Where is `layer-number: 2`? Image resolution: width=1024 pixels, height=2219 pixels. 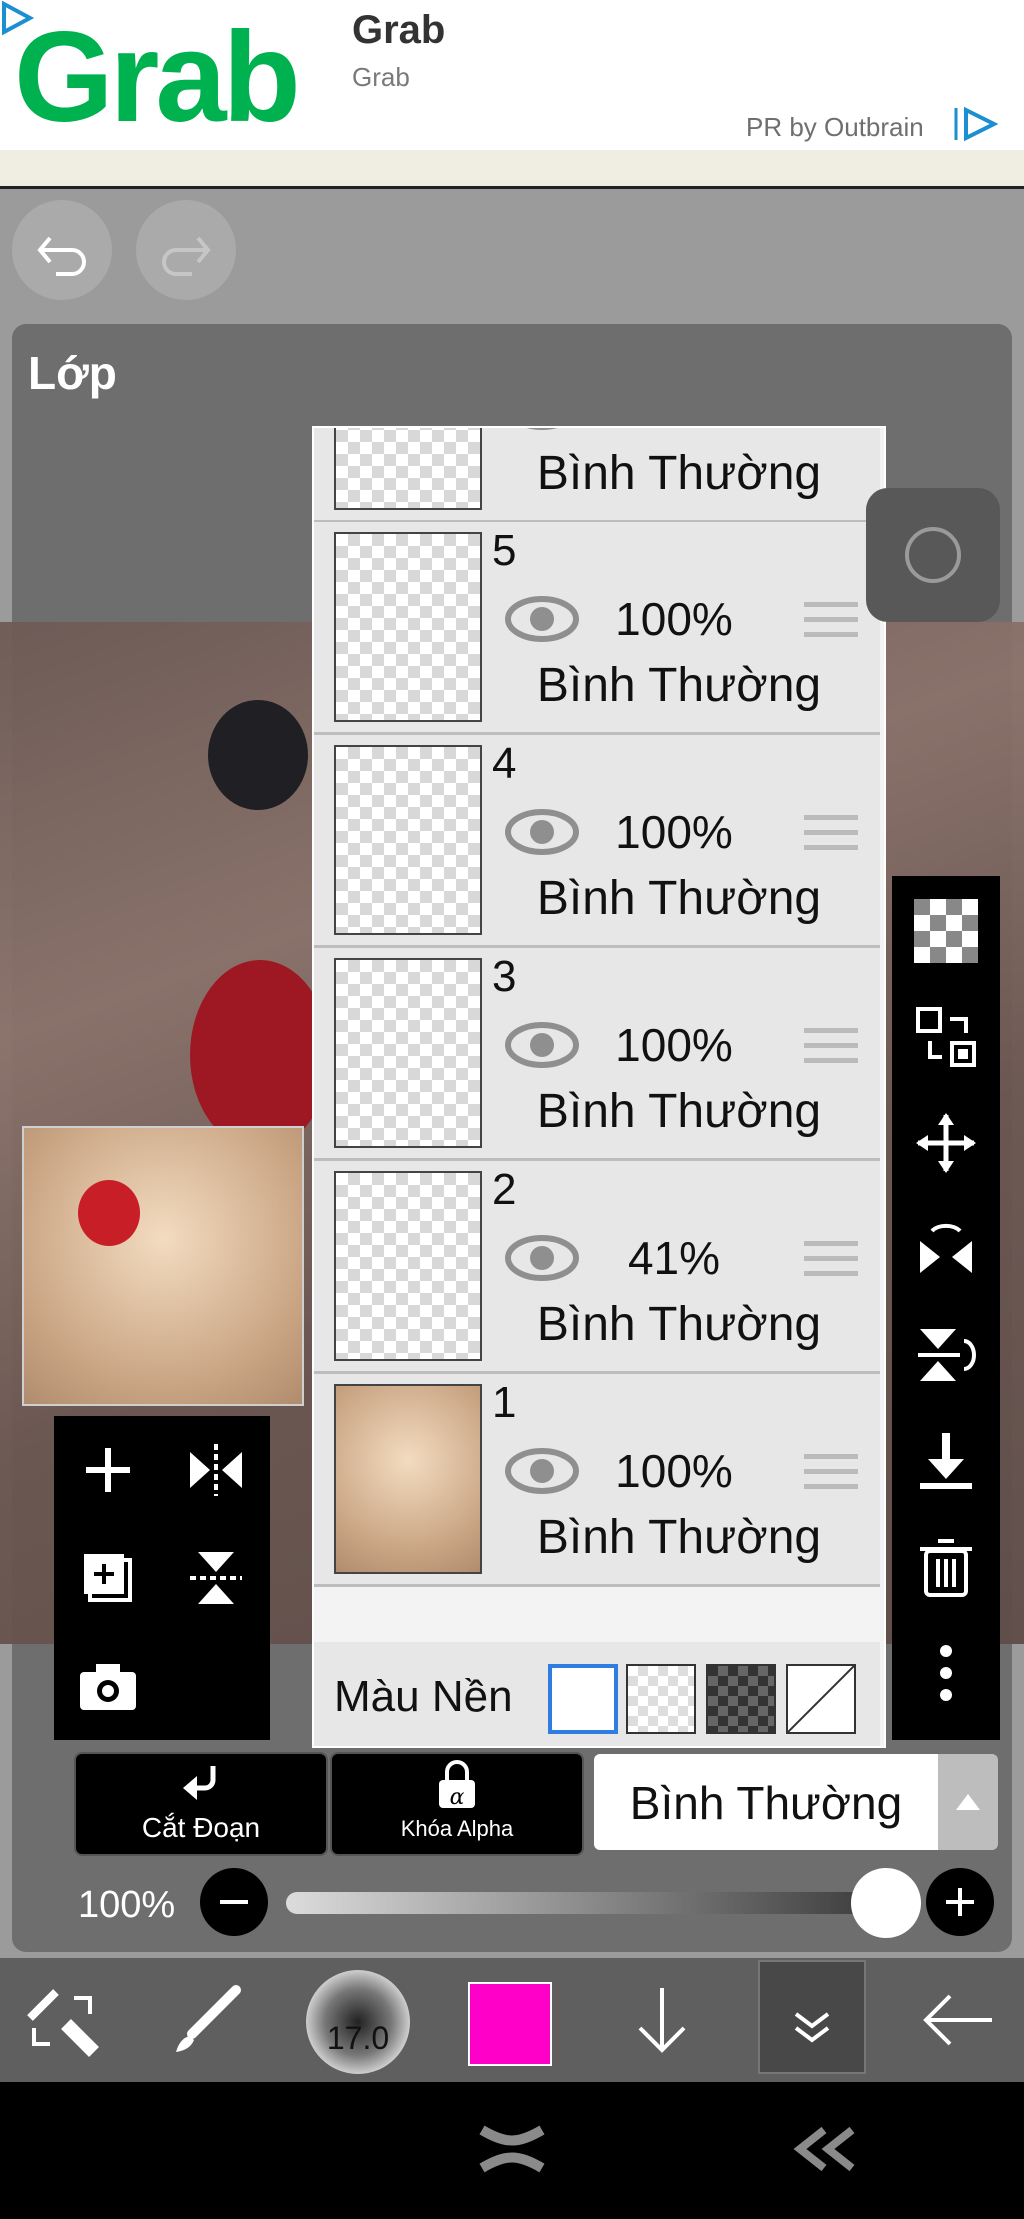
layer-number: 2 is located at coordinates (504, 1189).